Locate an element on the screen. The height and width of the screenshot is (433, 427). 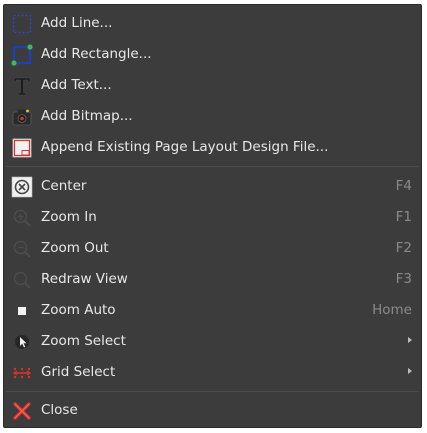
close-icon is located at coordinates (22, 411).